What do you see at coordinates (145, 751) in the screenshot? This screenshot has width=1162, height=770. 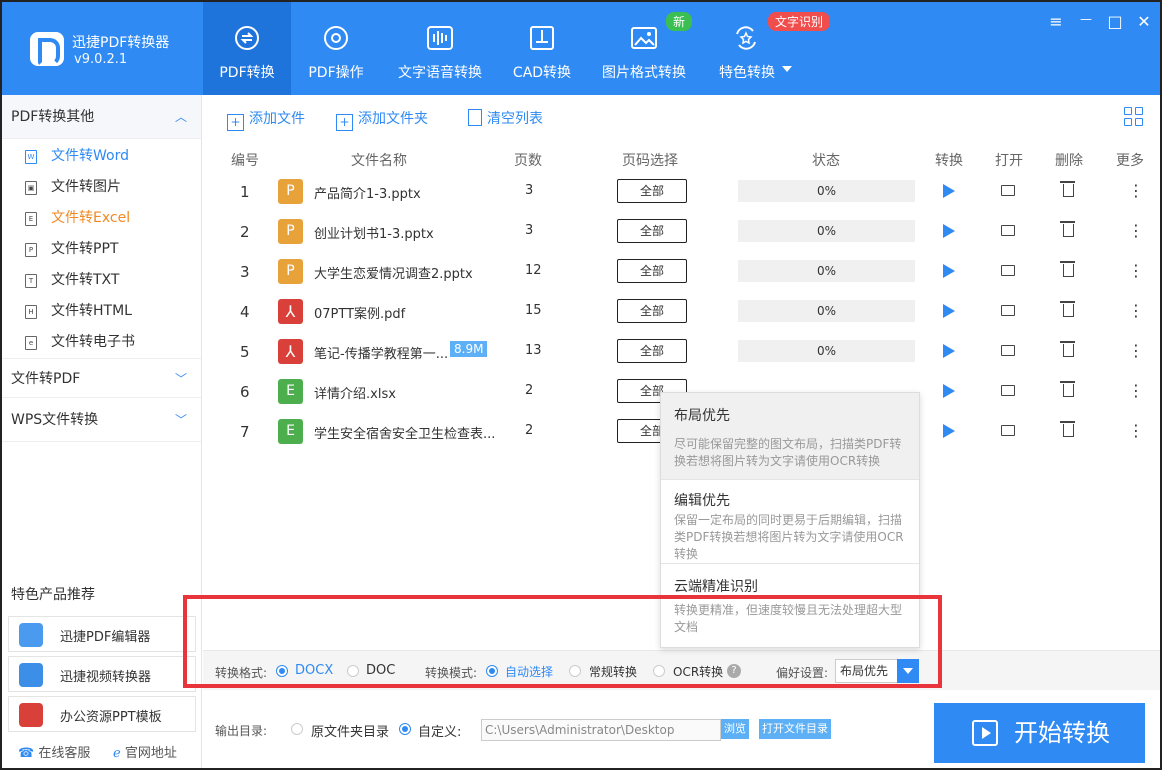 I see `website-link: ℯ 官网地址` at bounding box center [145, 751].